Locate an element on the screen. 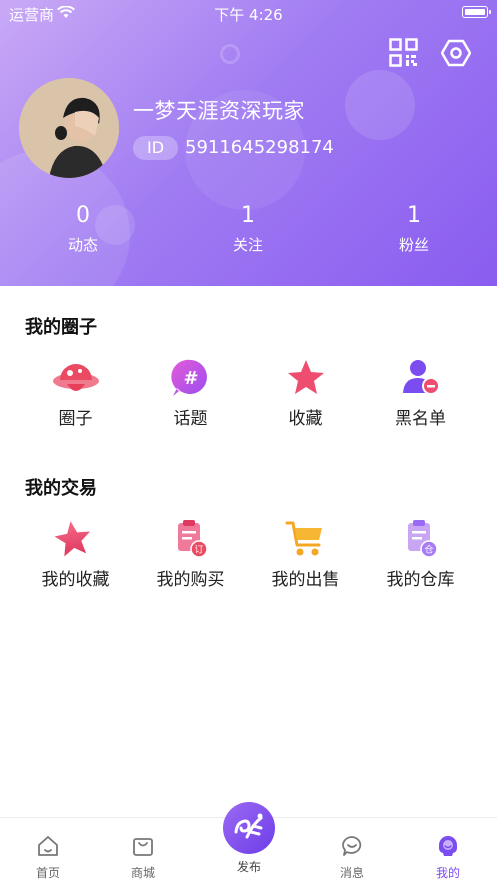 This screenshot has width=497, height=884. user-id-value: 5911645298174 is located at coordinates (259, 147).